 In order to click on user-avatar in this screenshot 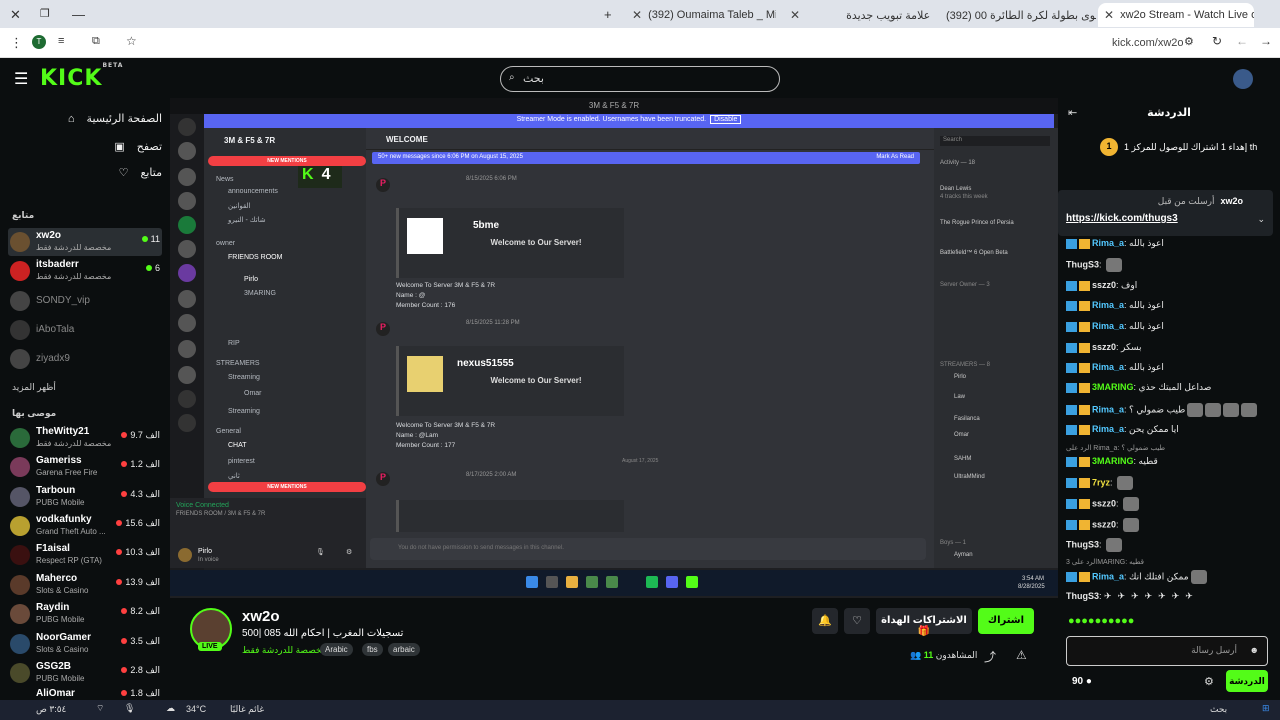, I will do `click(1243, 79)`.